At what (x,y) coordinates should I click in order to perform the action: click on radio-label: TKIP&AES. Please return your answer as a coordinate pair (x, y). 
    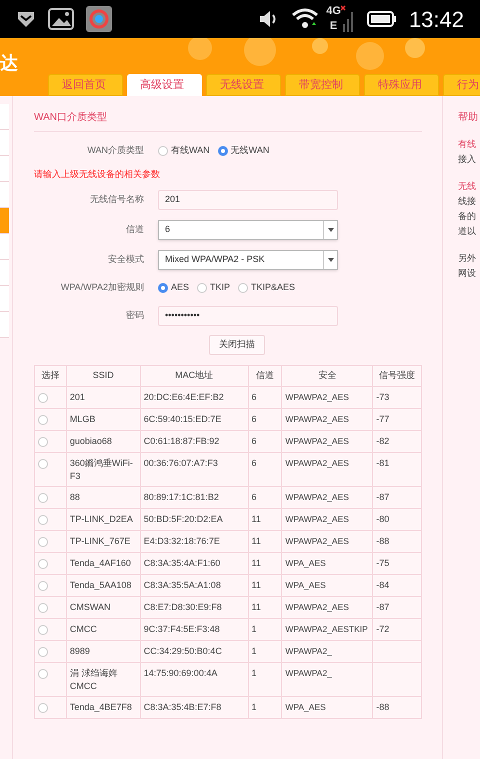
    Looking at the image, I should click on (273, 287).